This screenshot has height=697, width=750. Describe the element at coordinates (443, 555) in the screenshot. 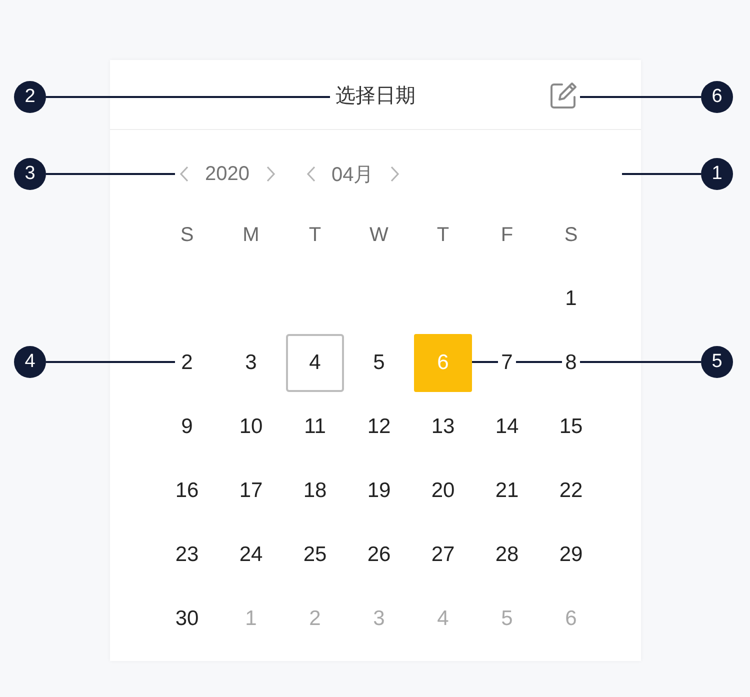

I see `calendar-day: 27` at that location.